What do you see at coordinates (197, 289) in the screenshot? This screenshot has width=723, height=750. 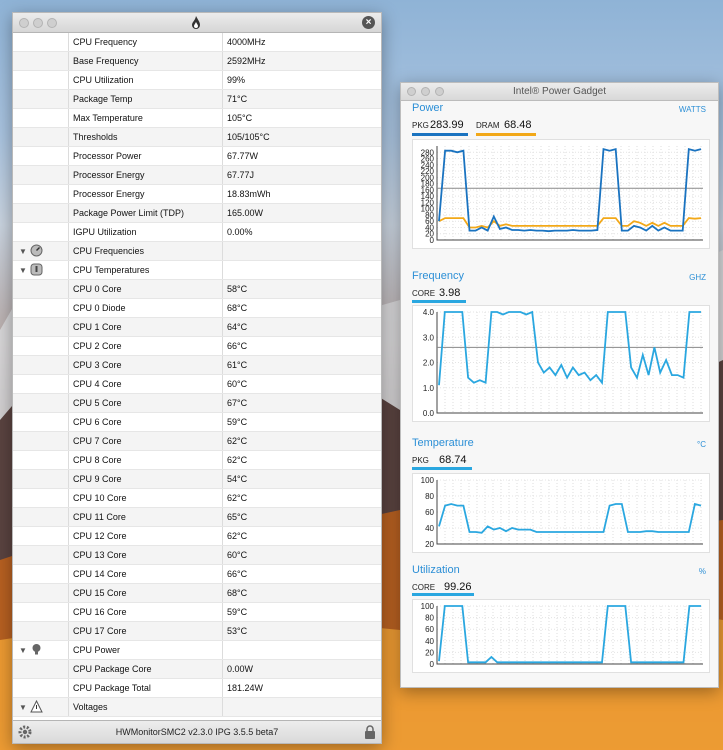 I see `sensor-row: CPU 0 Core 58°C` at bounding box center [197, 289].